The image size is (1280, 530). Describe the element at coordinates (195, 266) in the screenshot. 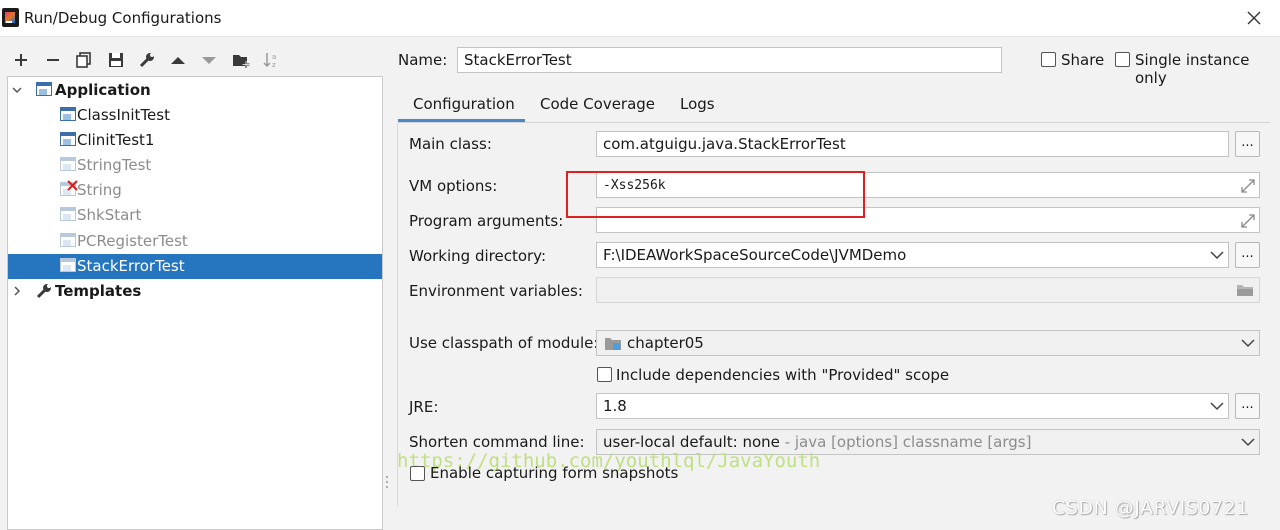

I see `tree-item-stackerrortest: StackErrorTest` at that location.